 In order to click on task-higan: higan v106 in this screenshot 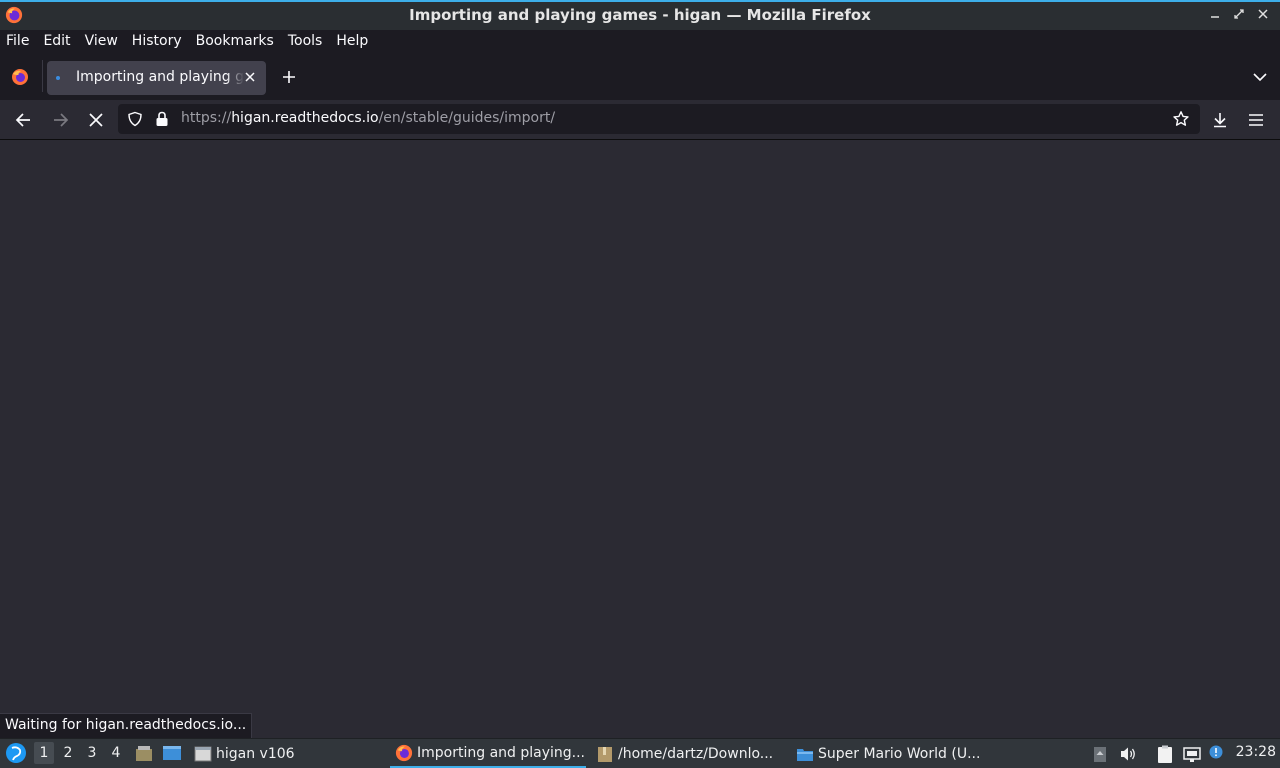, I will do `click(289, 753)`.